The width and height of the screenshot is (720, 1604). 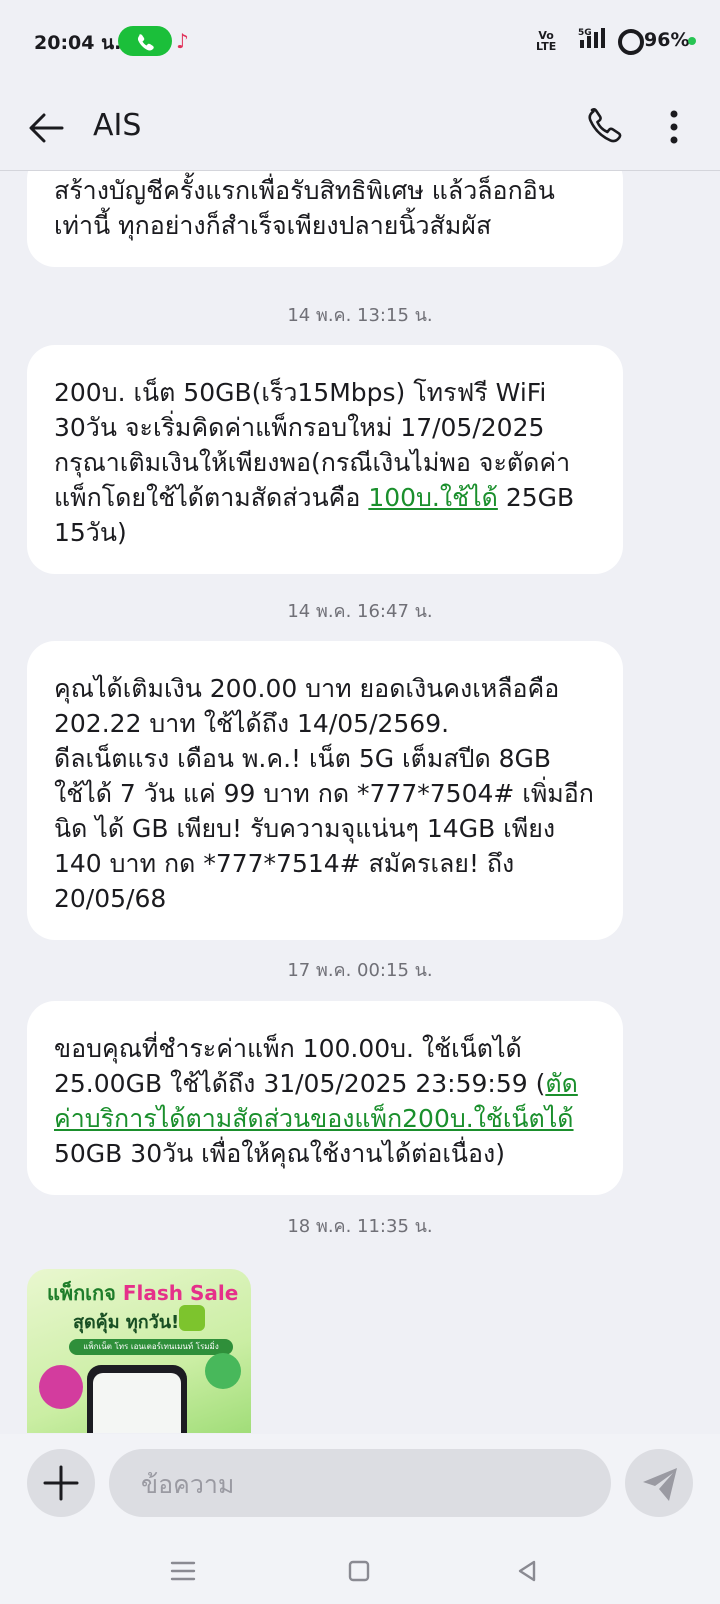 What do you see at coordinates (546, 41) in the screenshot?
I see `volte-icon: Vo LTE` at bounding box center [546, 41].